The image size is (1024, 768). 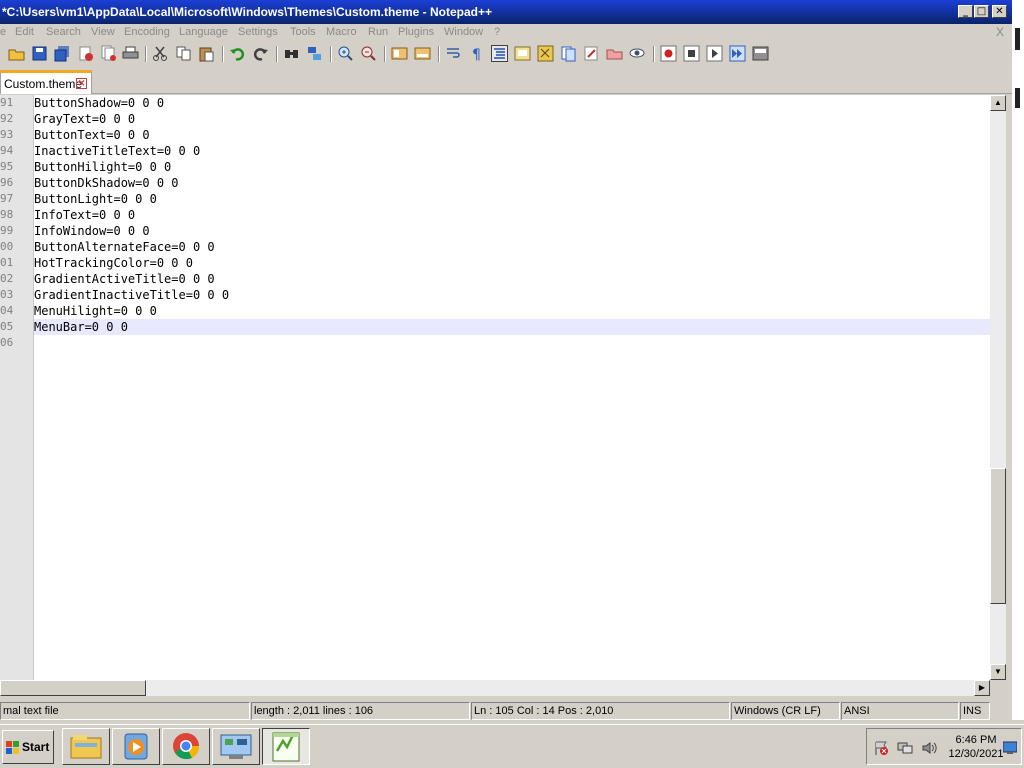 What do you see at coordinates (7, 182) in the screenshot?
I see `line-number: 96` at bounding box center [7, 182].